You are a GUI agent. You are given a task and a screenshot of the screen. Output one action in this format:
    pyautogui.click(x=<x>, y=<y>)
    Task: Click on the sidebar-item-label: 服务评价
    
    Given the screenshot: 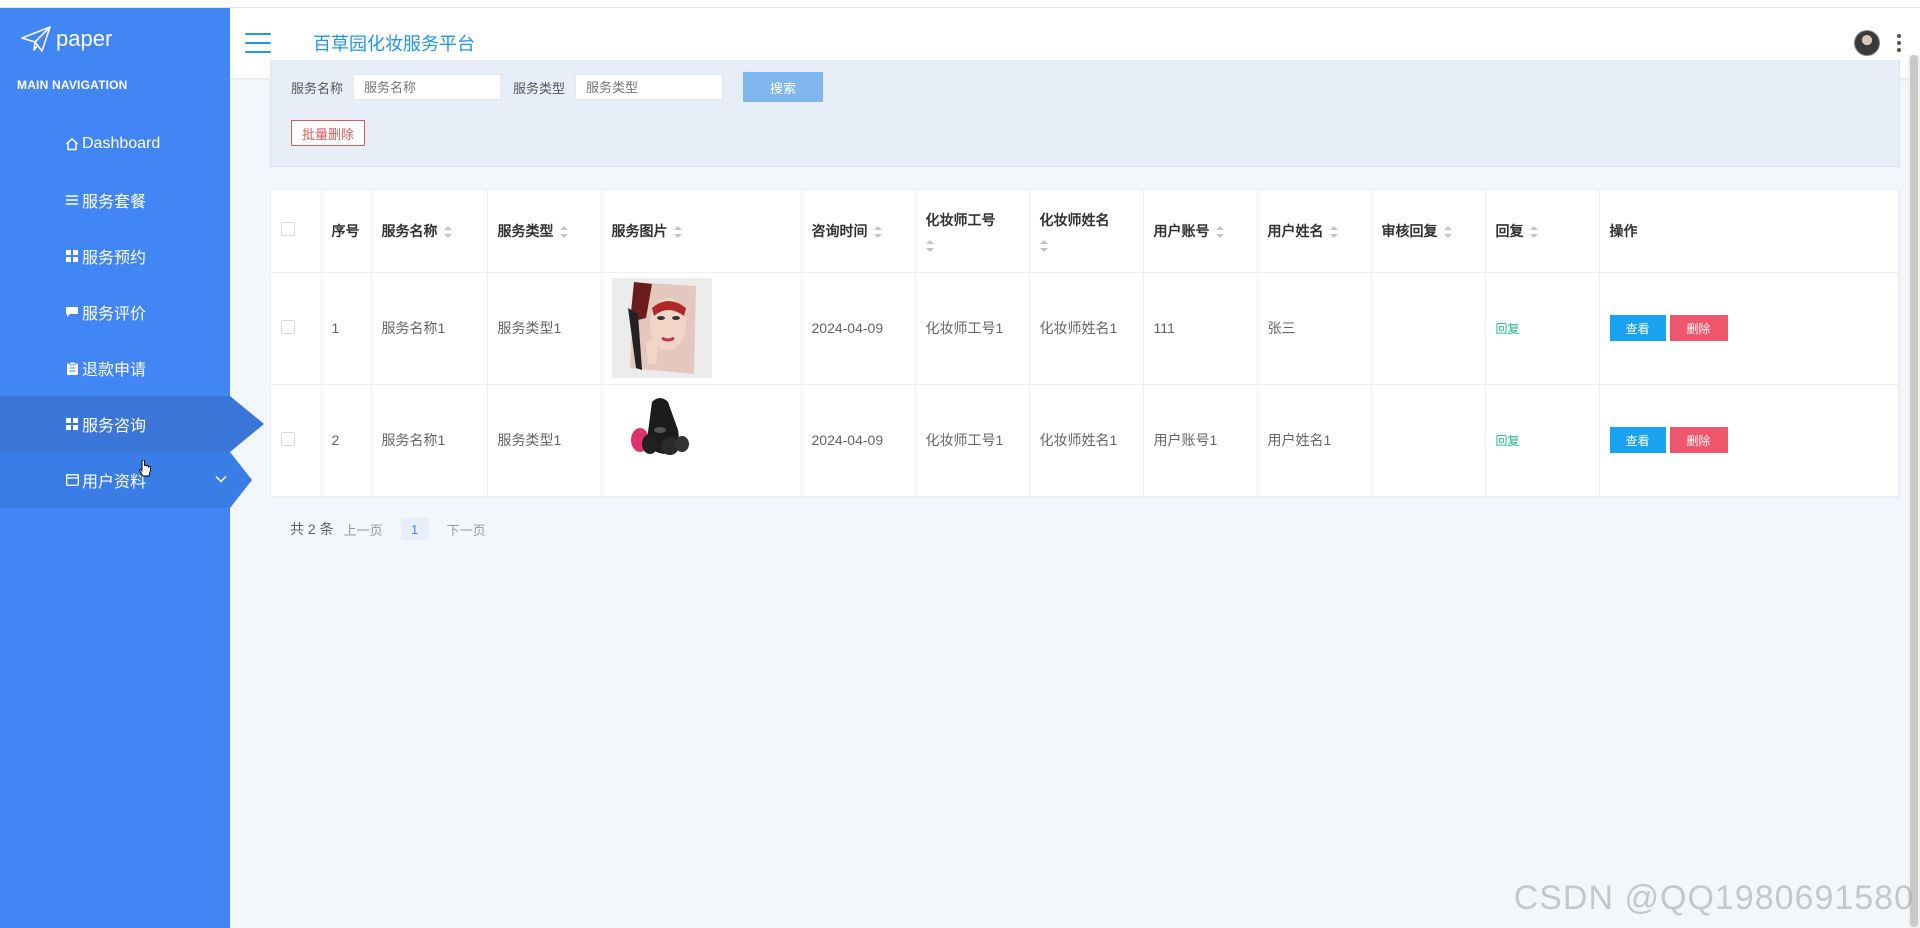 What is the action you would take?
    pyautogui.click(x=114, y=314)
    